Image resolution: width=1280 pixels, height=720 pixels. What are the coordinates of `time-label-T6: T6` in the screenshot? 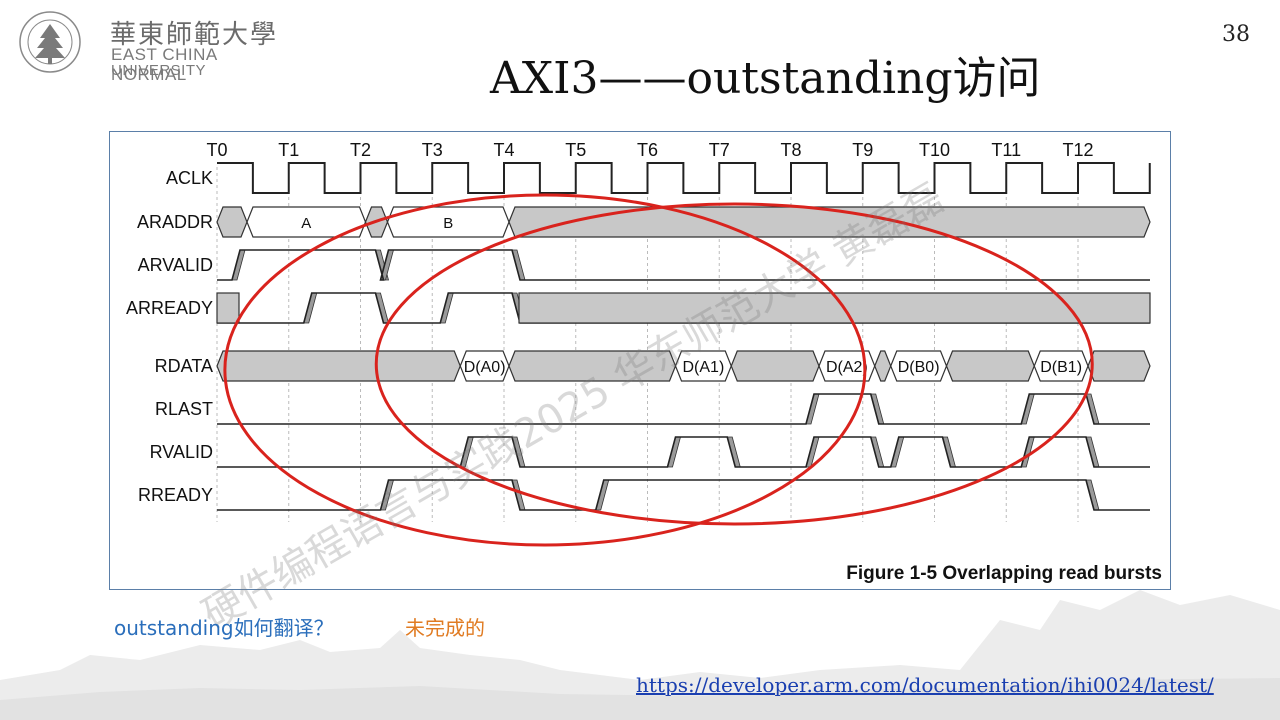 It's located at (647, 150).